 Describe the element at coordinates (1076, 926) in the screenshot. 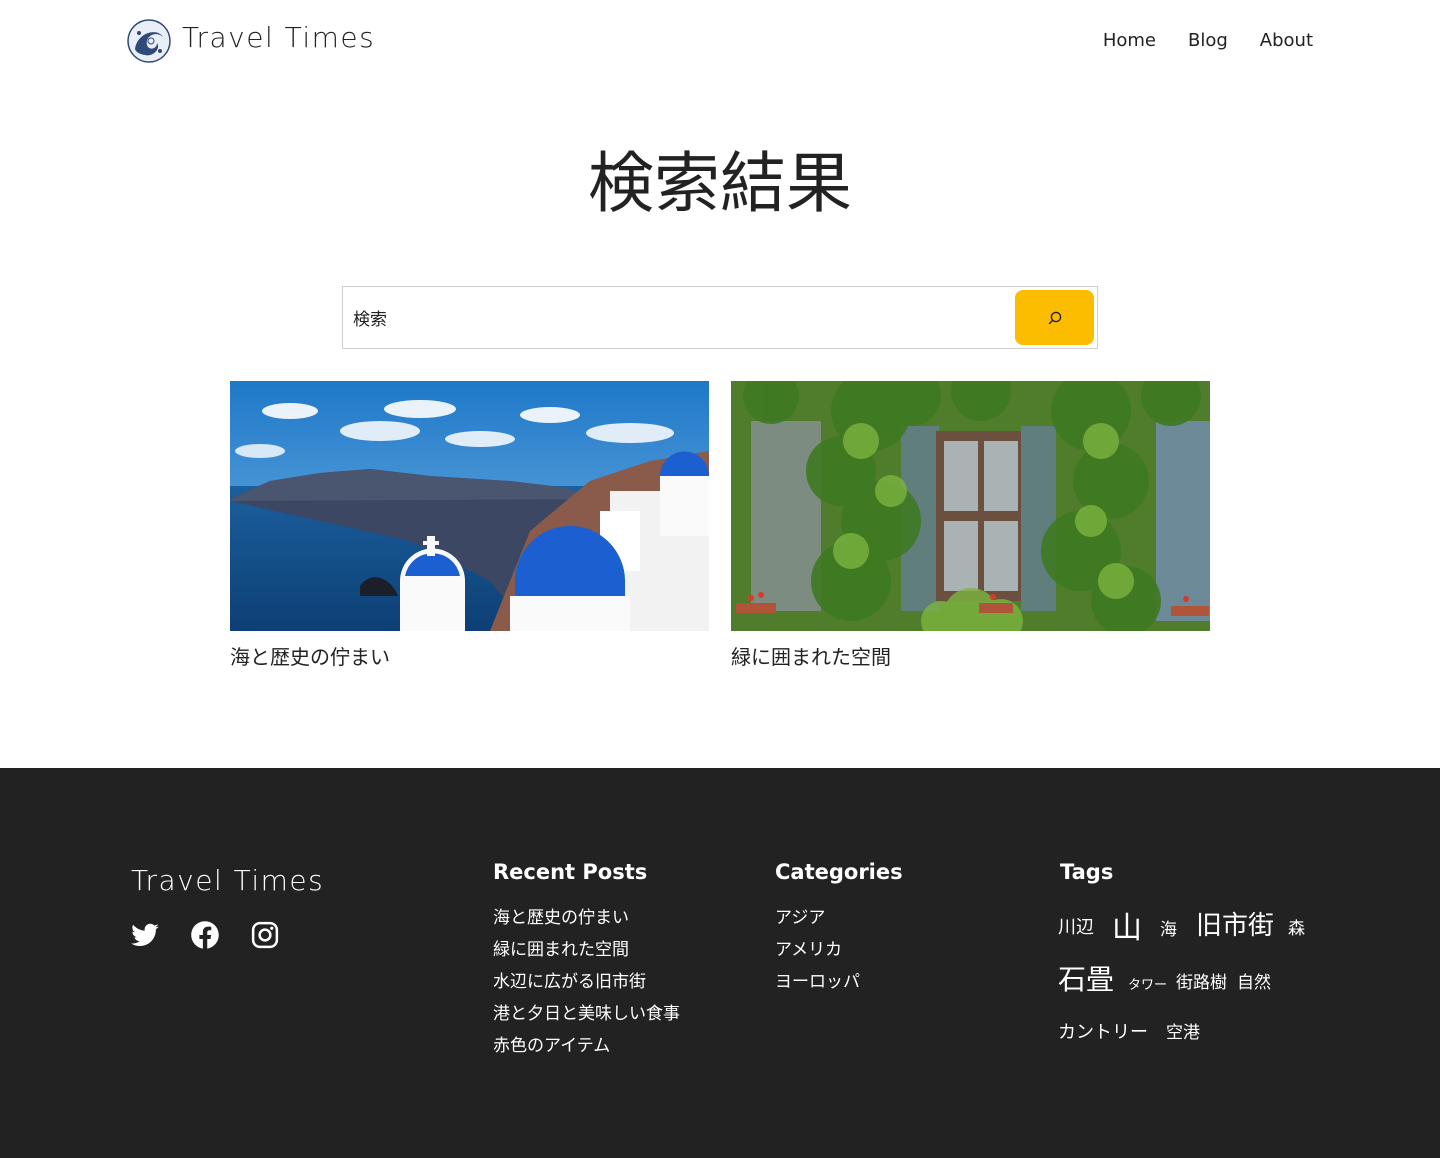

I see `tag-link: 川辺` at that location.